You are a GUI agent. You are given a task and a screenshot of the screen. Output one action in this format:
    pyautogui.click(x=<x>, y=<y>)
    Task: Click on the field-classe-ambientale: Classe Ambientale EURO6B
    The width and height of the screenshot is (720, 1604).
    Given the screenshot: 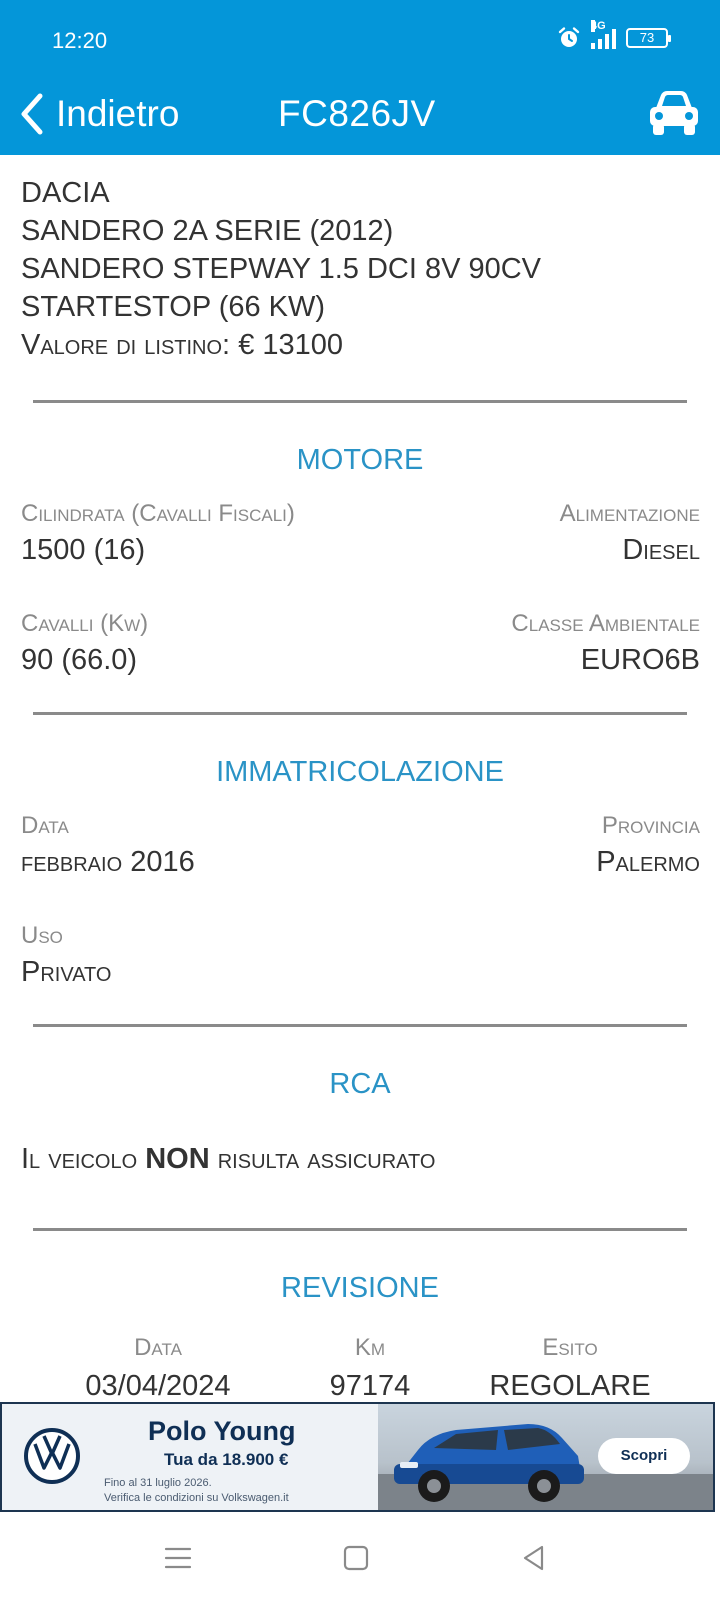 What is the action you would take?
    pyautogui.click(x=605, y=643)
    